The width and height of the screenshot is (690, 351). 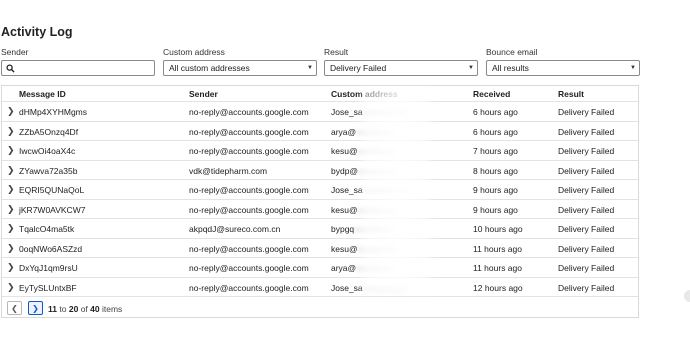 I want to click on received-cell: 8 hours ago, so click(x=495, y=170).